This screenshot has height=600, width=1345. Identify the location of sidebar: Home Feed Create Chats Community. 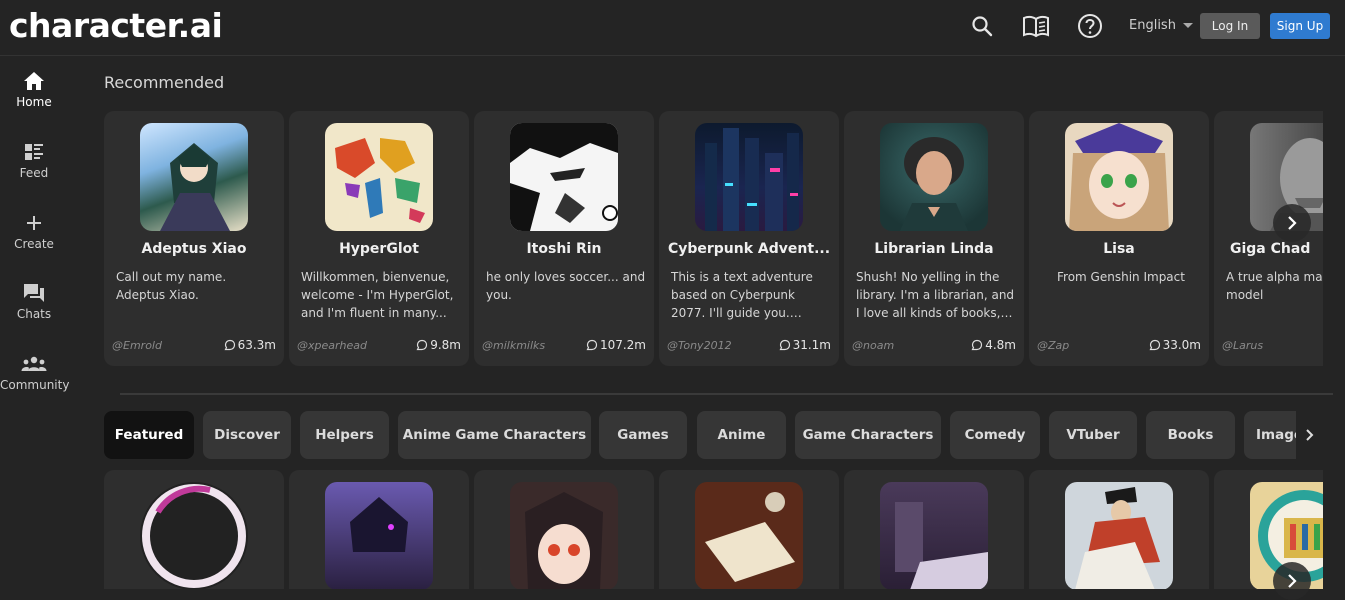
(35, 323).